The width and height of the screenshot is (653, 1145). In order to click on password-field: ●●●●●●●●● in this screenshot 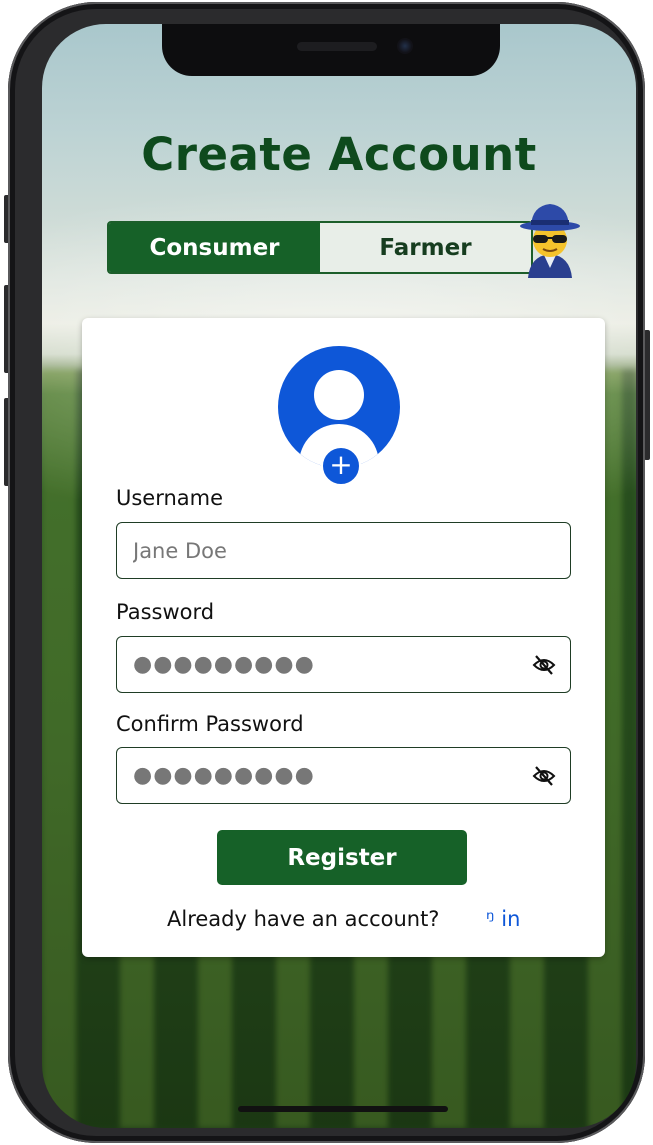, I will do `click(343, 664)`.